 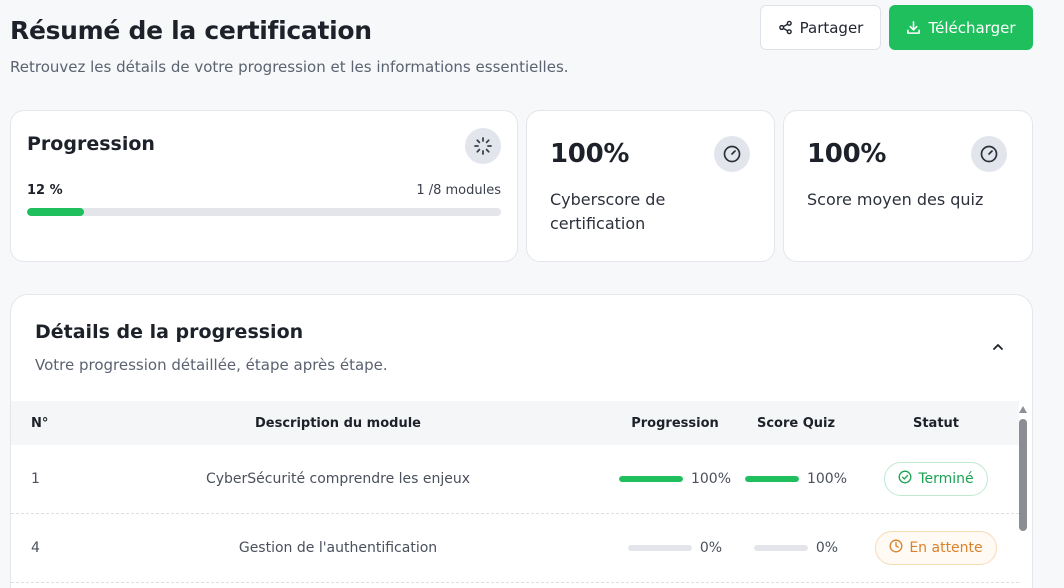 What do you see at coordinates (337, 423) in the screenshot?
I see `column-header-description: Description du module` at bounding box center [337, 423].